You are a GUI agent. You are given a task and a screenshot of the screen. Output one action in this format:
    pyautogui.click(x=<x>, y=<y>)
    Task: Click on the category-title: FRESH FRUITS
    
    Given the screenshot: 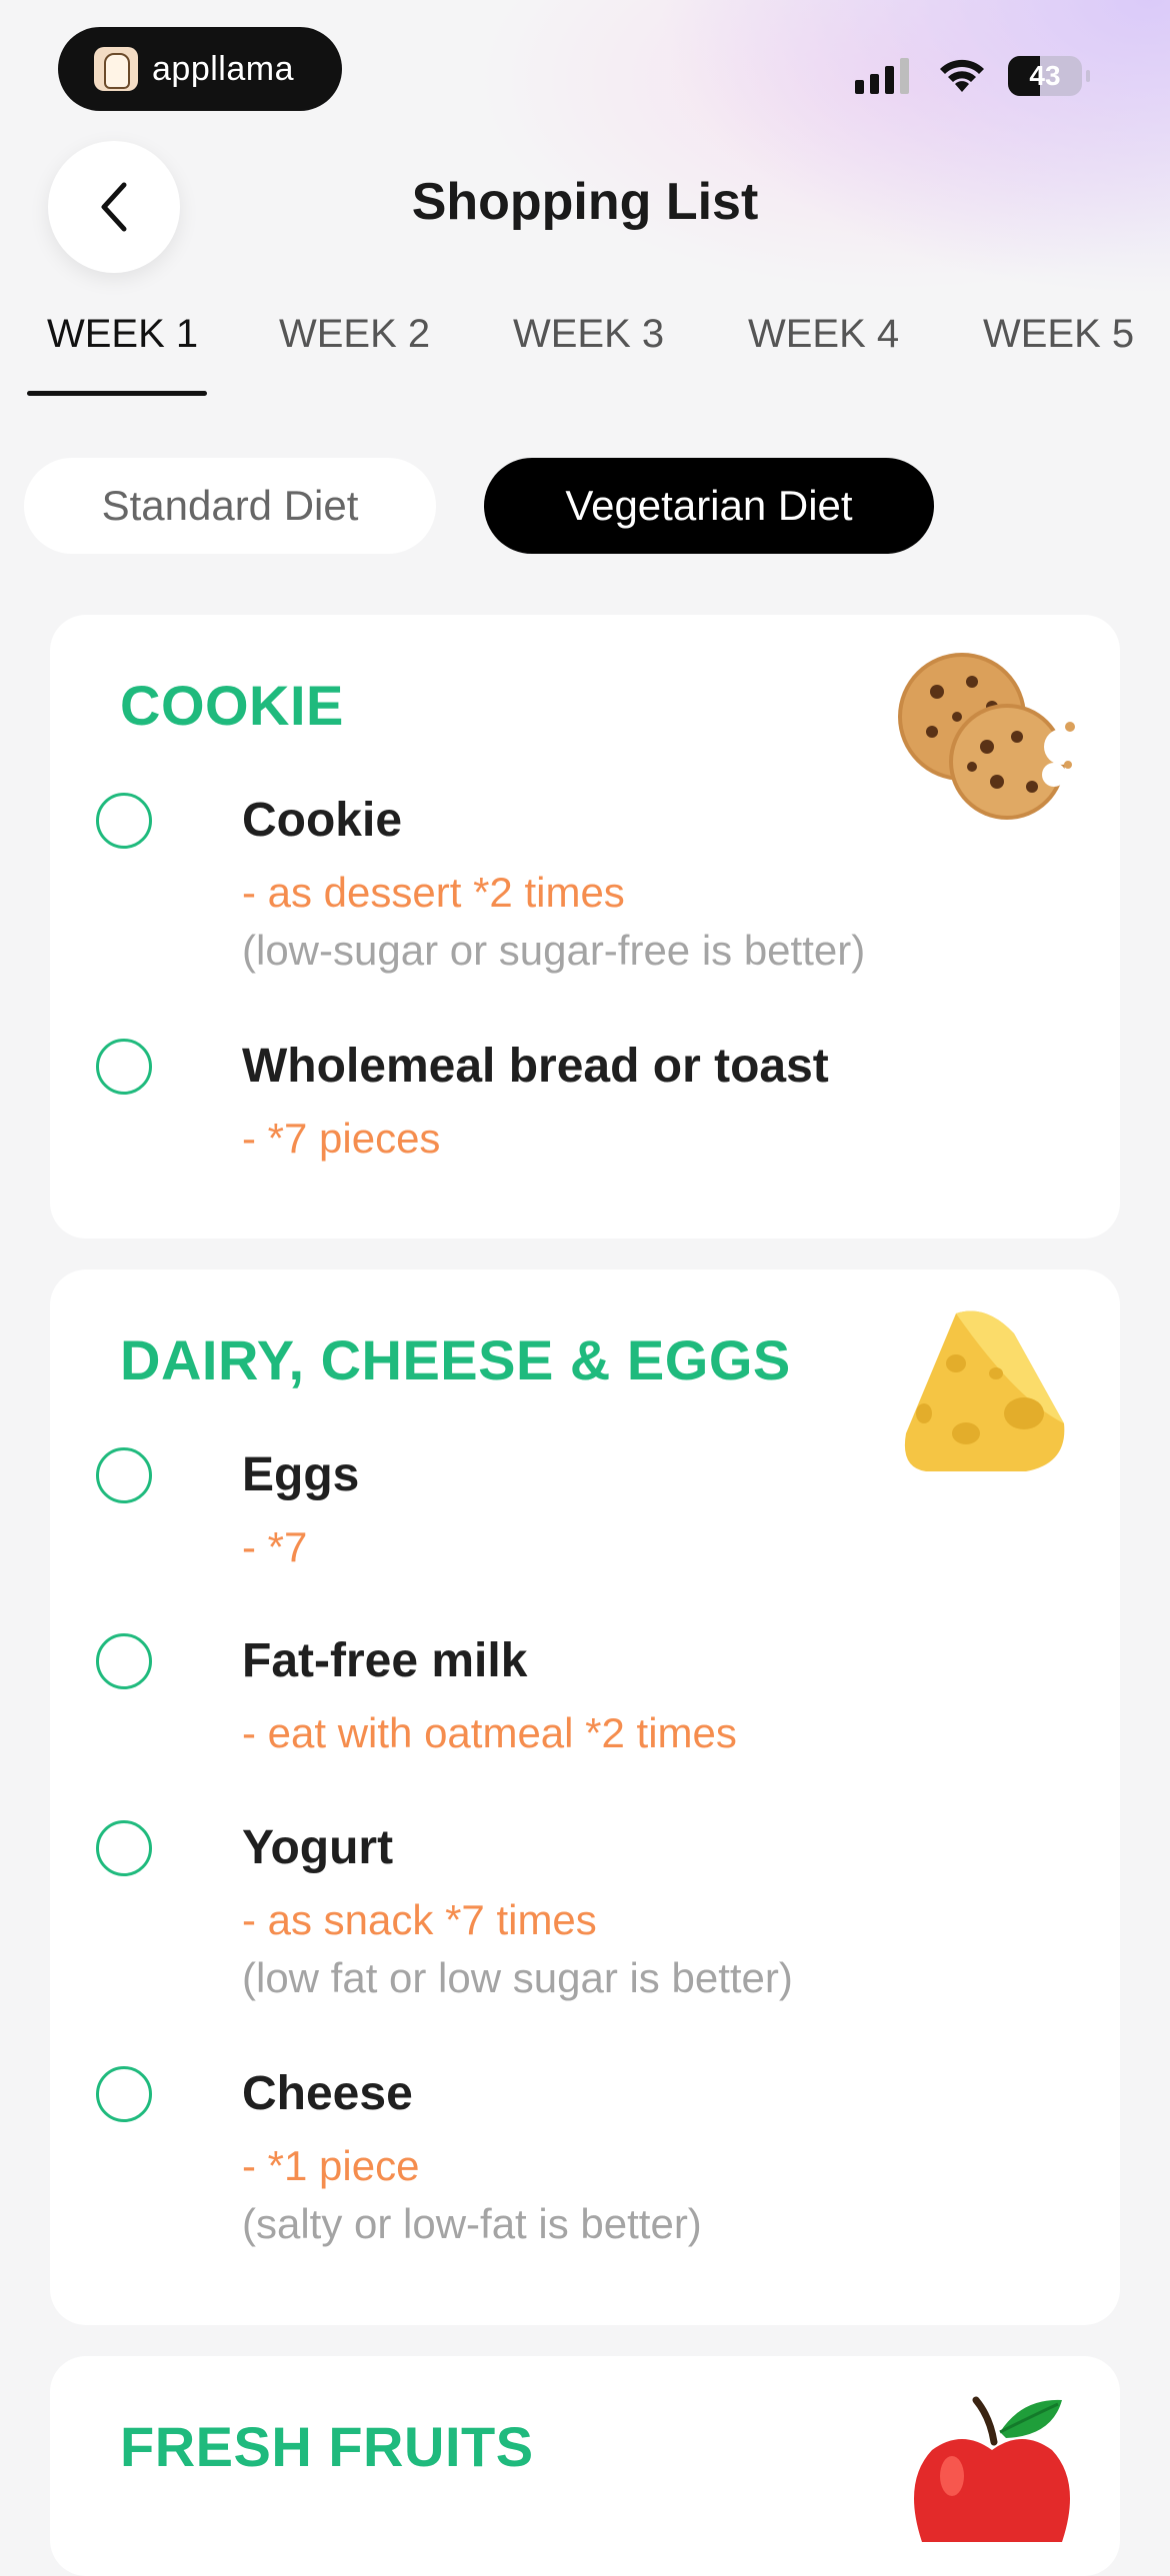 What is the action you would take?
    pyautogui.click(x=327, y=2447)
    